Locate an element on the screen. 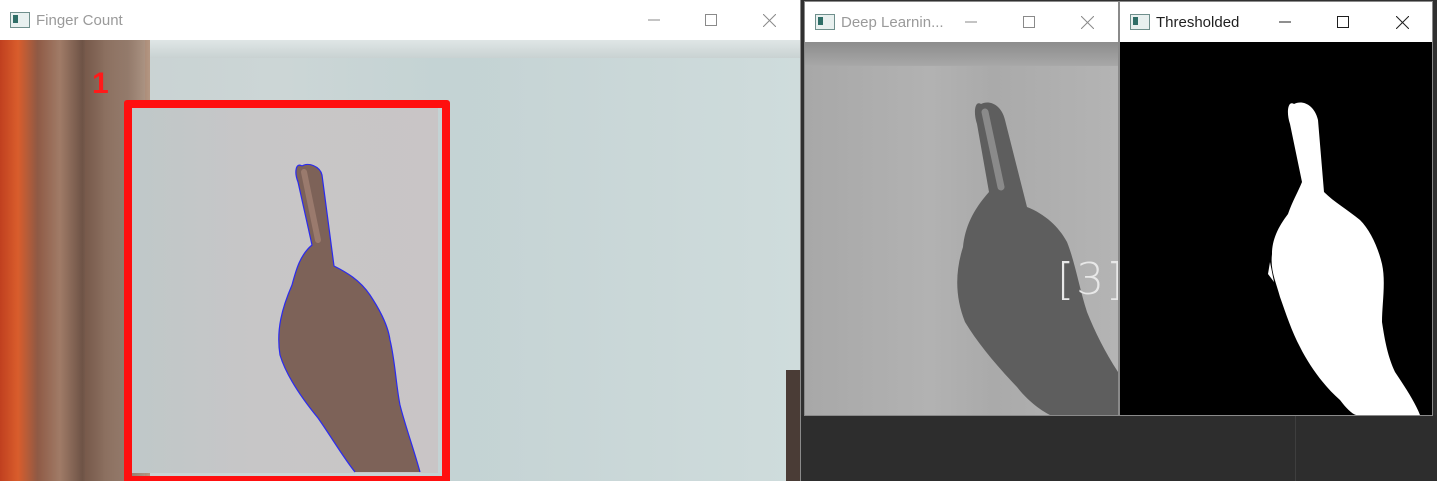 The image size is (1437, 481). desktop-background is located at coordinates (1118, 448).